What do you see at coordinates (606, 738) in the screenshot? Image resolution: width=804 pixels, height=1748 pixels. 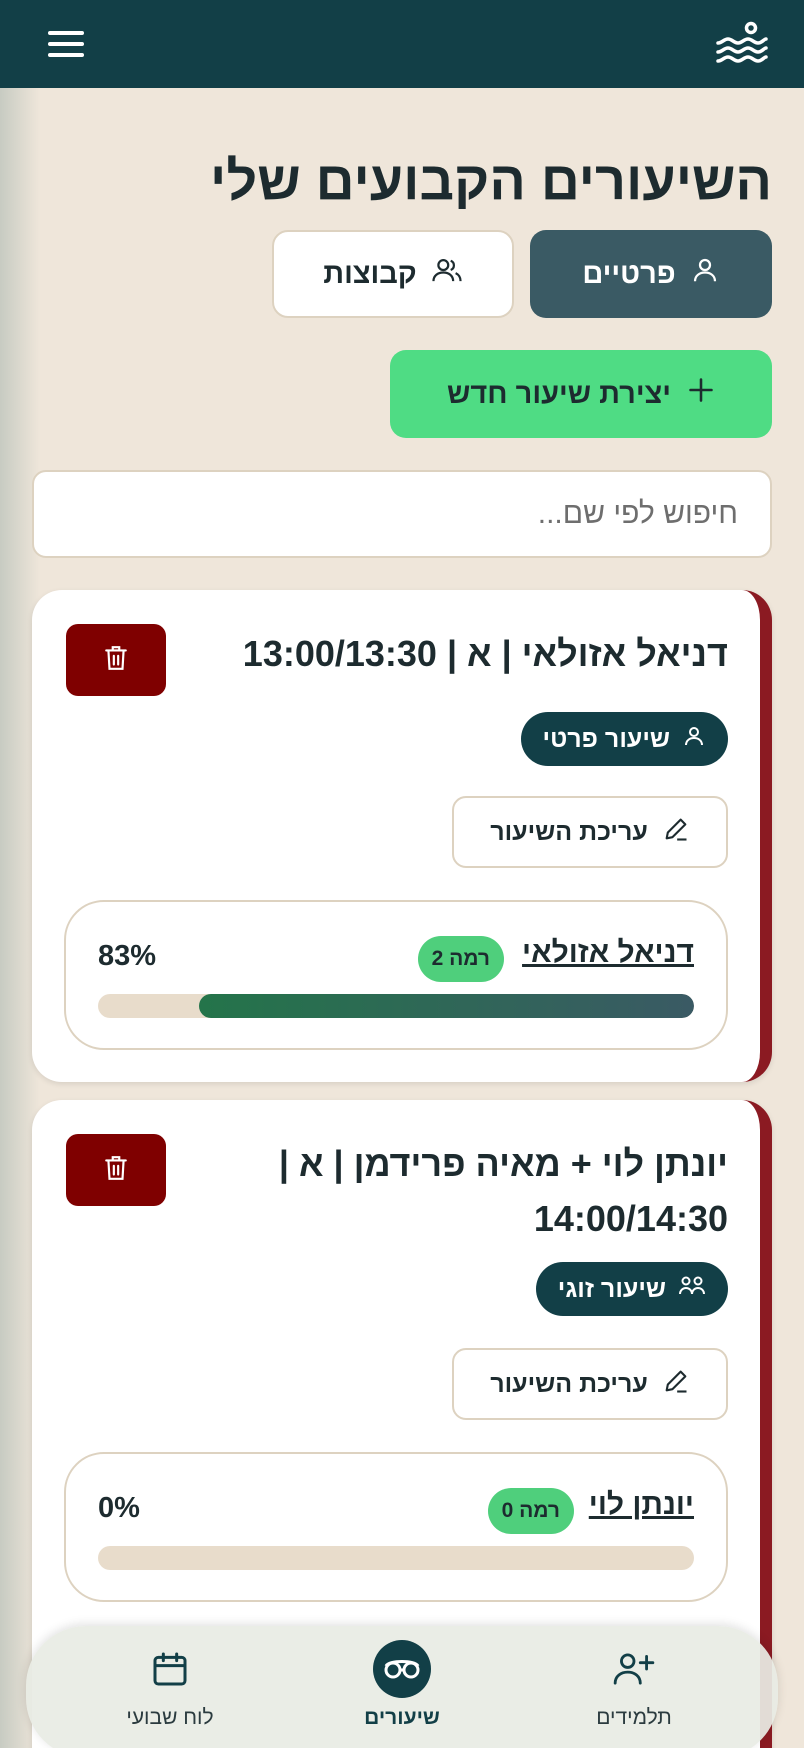 I see `lesson-type-label: שיעור פרטי` at bounding box center [606, 738].